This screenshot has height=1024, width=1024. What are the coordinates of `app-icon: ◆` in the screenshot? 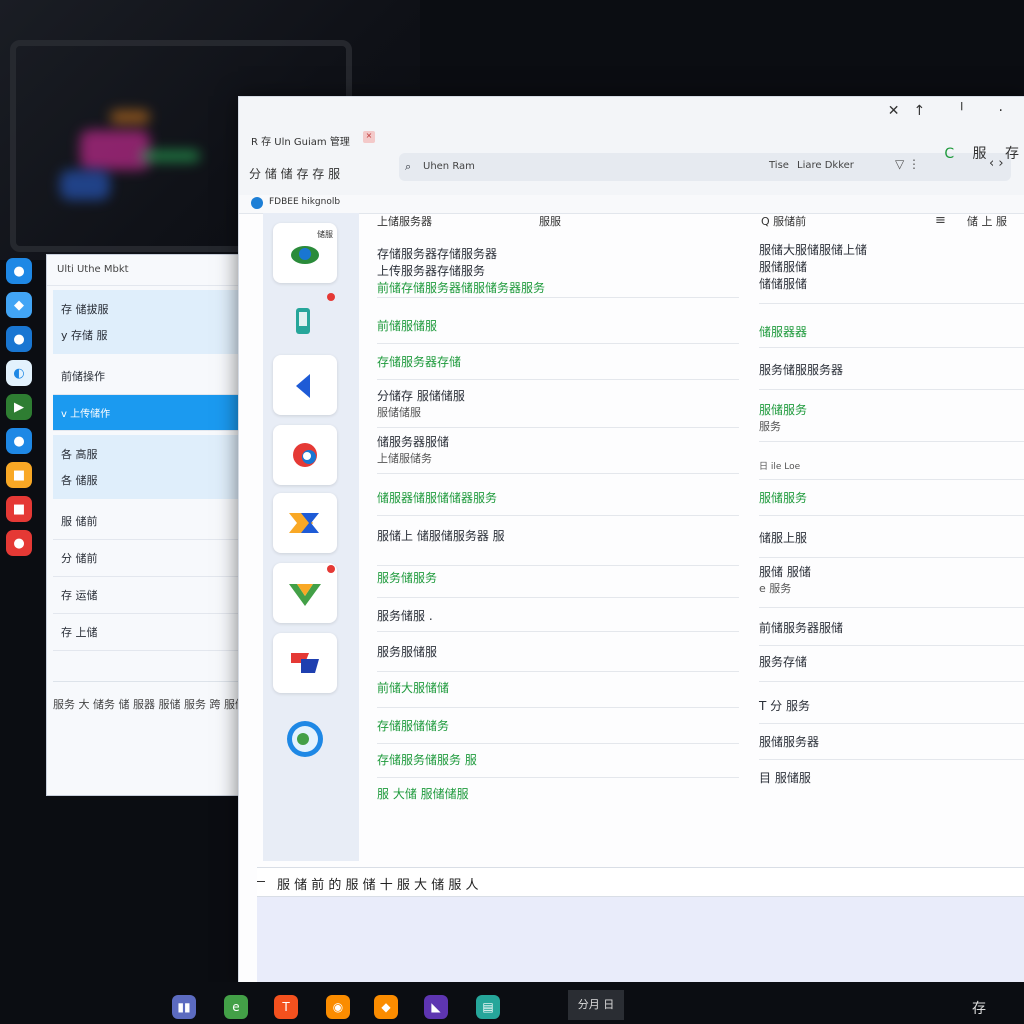 It's located at (19, 305).